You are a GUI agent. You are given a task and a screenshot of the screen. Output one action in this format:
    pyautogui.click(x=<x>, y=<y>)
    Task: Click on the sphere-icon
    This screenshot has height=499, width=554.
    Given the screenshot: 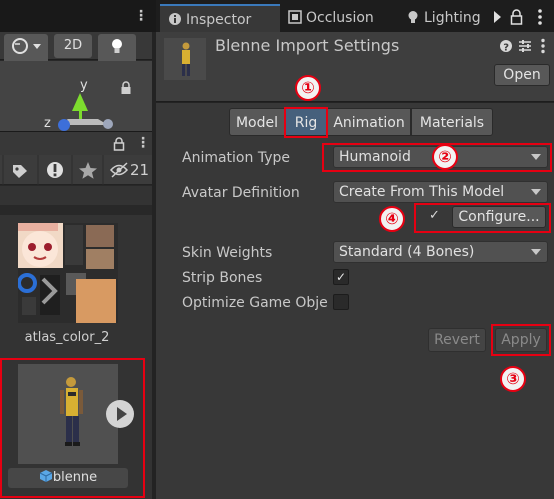 What is the action you would take?
    pyautogui.click(x=26, y=46)
    